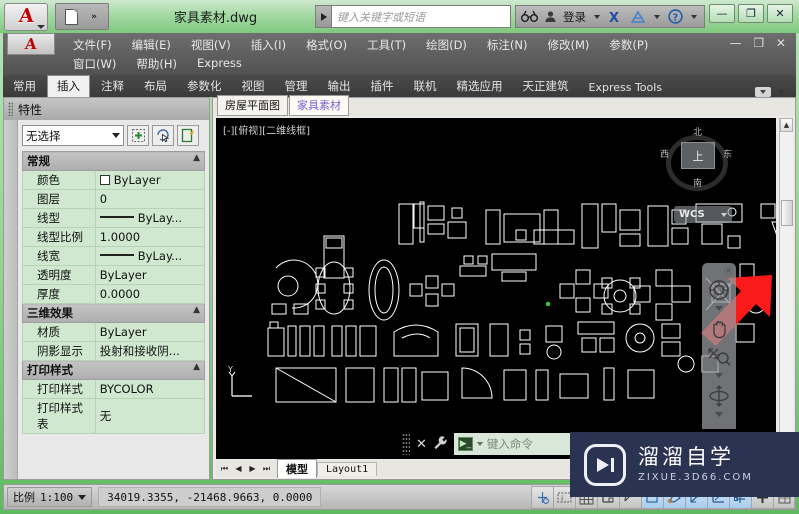  I want to click on menu-item-parametric: 参数(P), so click(628, 45).